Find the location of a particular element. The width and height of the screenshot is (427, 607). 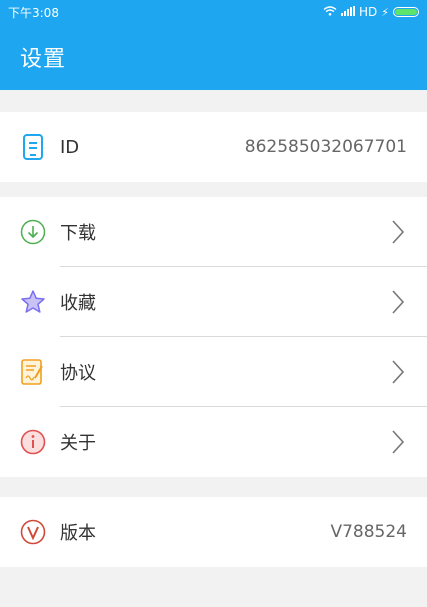

wifi-icon is located at coordinates (330, 12).